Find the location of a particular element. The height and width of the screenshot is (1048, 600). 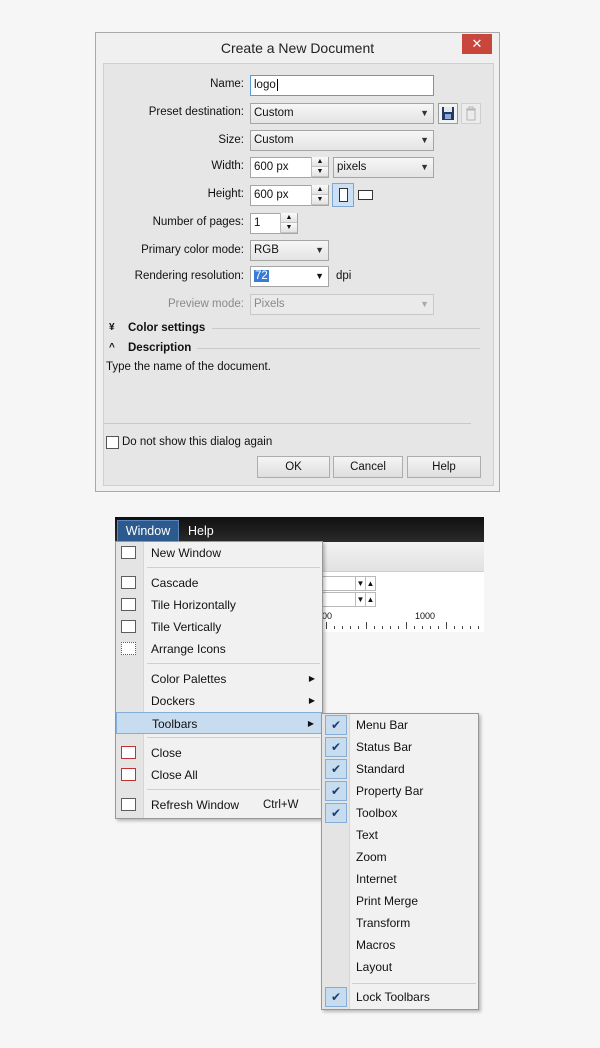

submenu-item: ✔ Standard is located at coordinates (400, 769).